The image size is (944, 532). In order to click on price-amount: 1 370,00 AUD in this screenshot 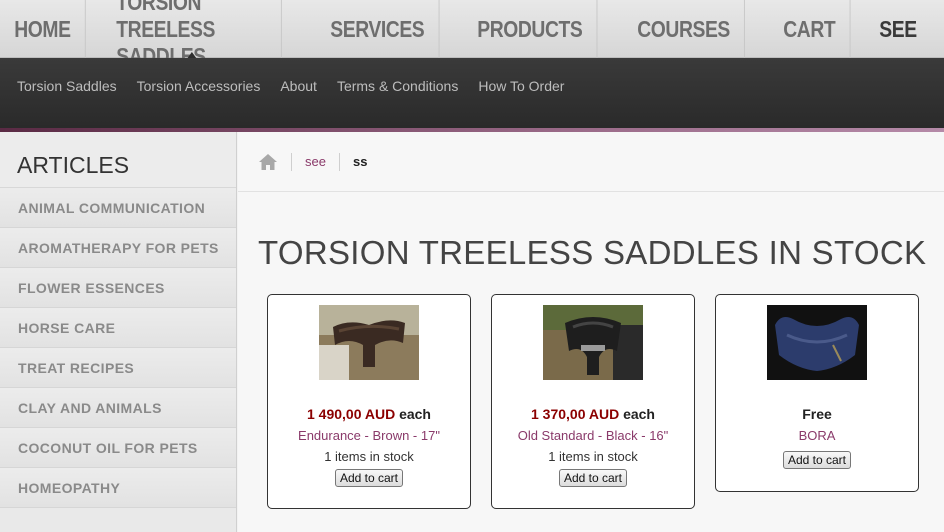, I will do `click(575, 414)`.